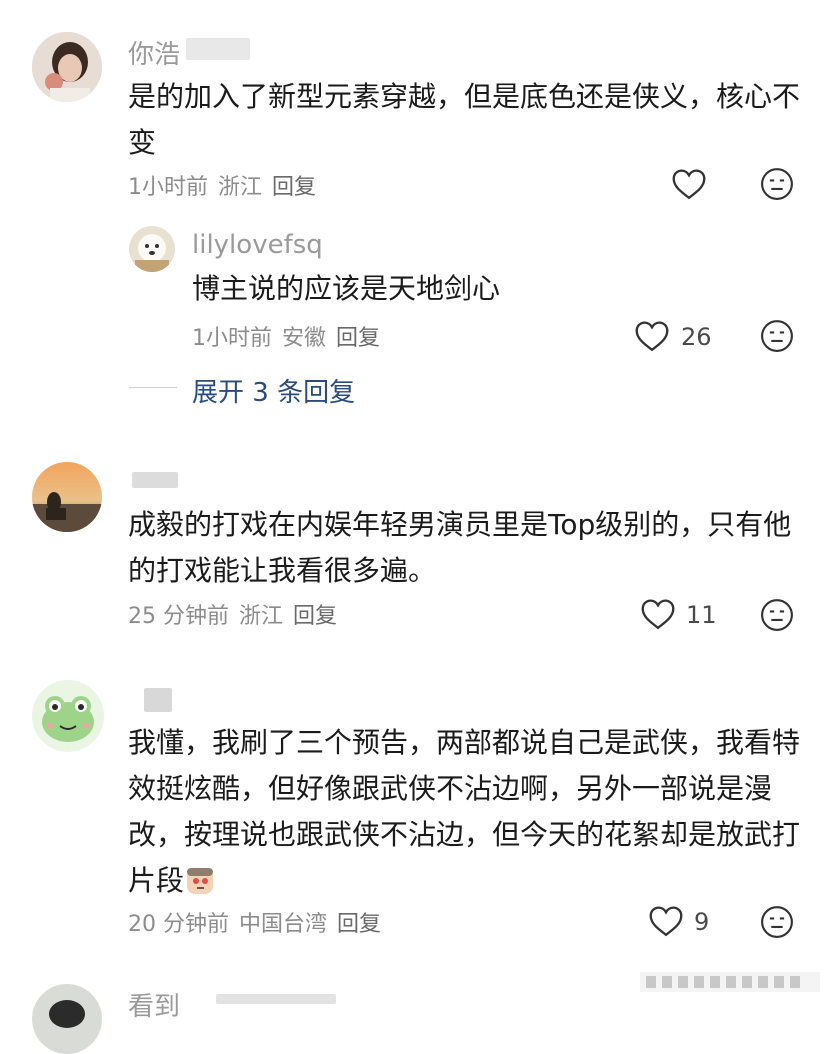 Image resolution: width=828 pixels, height=1054 pixels. I want to click on comment-location: 安徽, so click(304, 338).